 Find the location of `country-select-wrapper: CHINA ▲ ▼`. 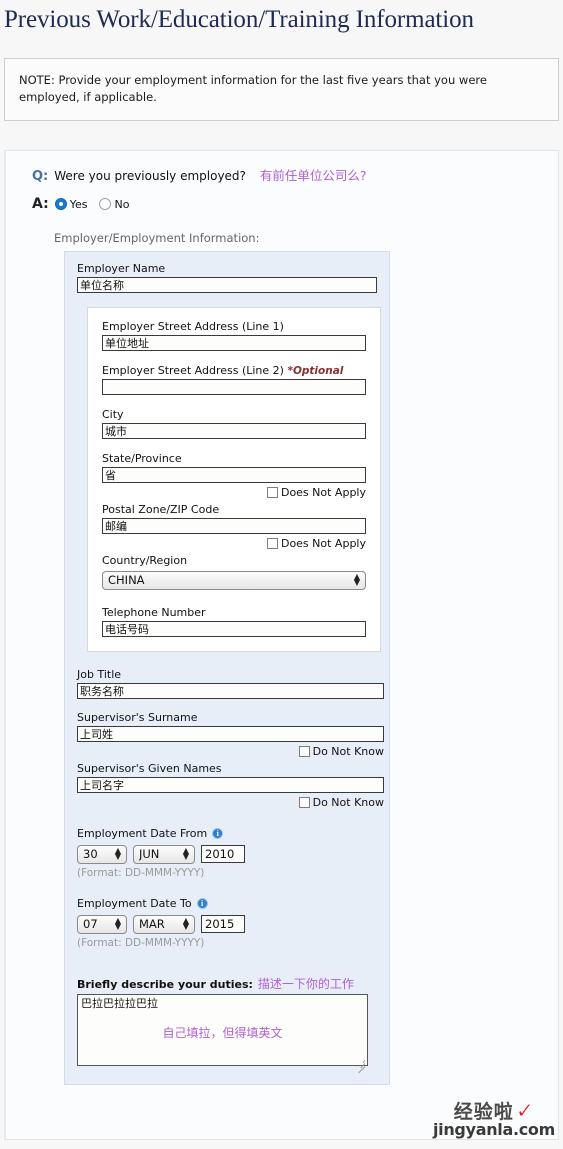

country-select-wrapper: CHINA ▲ ▼ is located at coordinates (234, 580).